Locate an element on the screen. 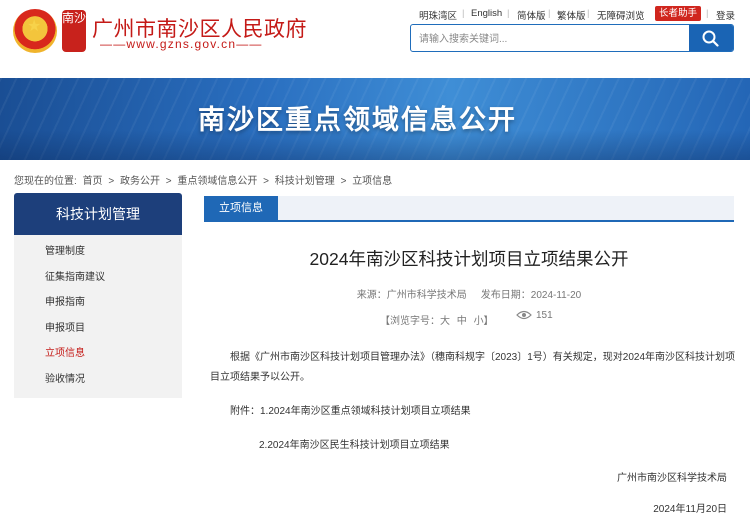  breadcrumb-home: 首页 is located at coordinates (93, 181).